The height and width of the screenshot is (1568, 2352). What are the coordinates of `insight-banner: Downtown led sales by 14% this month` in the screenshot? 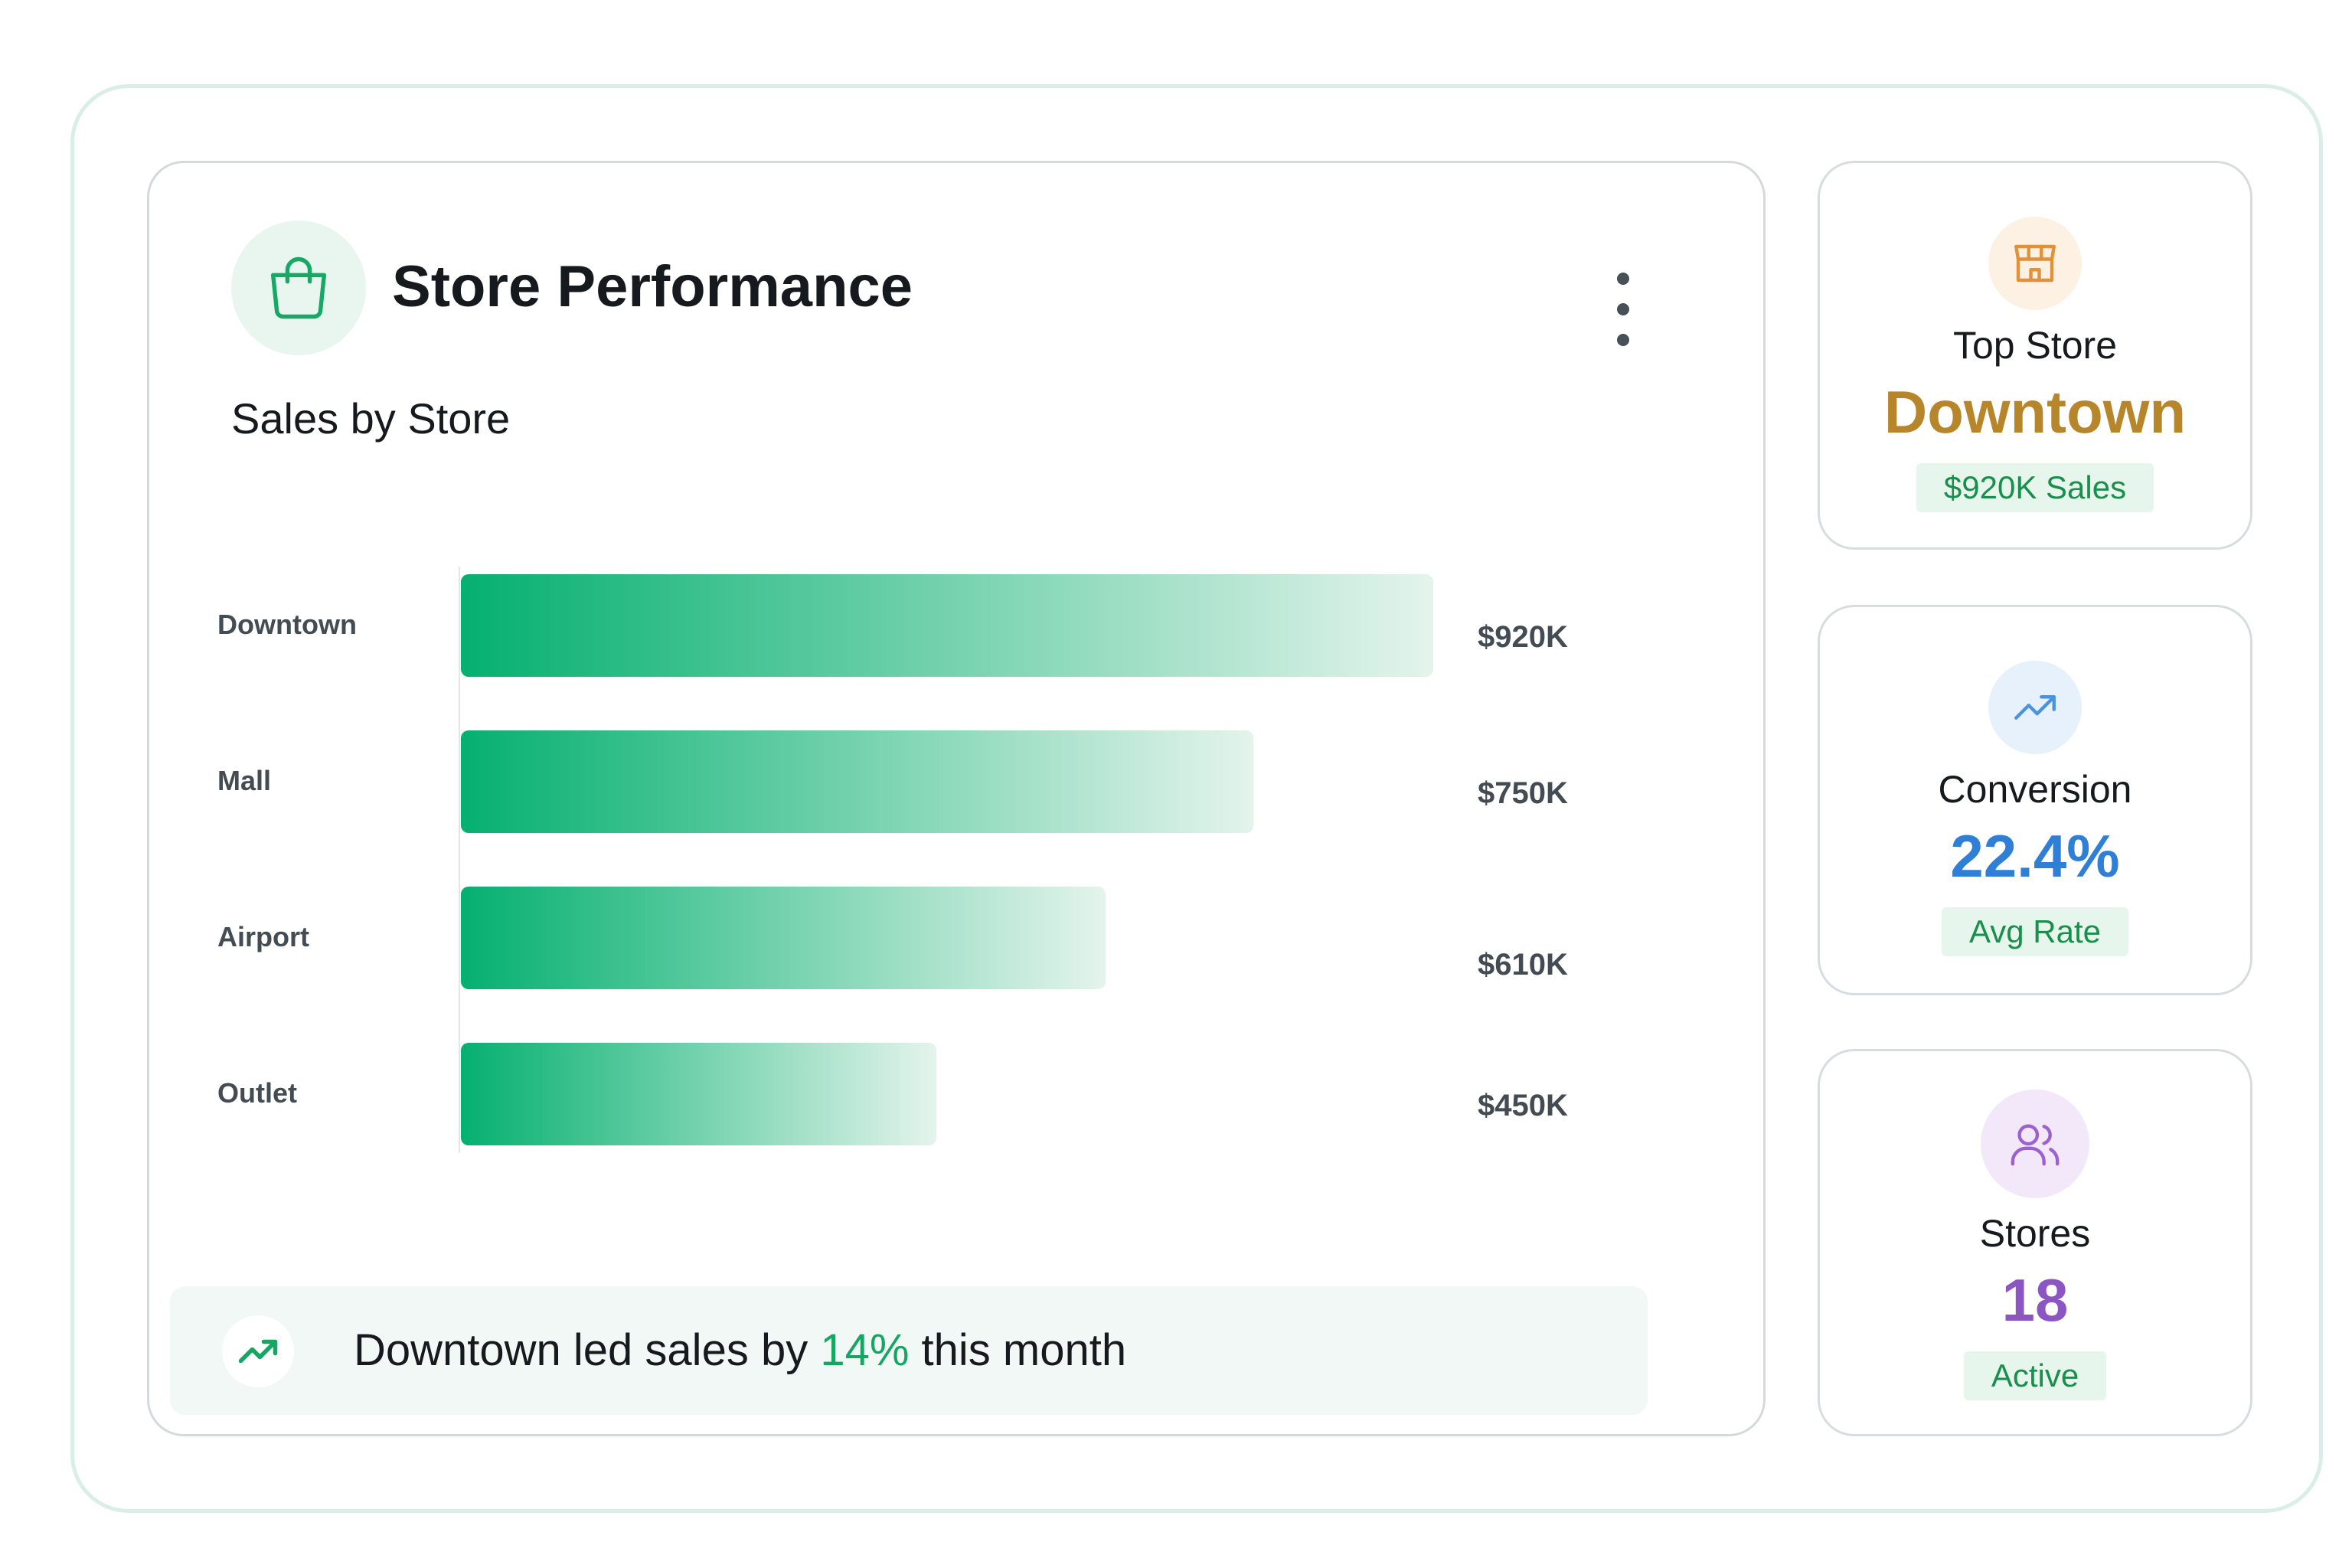 It's located at (909, 1350).